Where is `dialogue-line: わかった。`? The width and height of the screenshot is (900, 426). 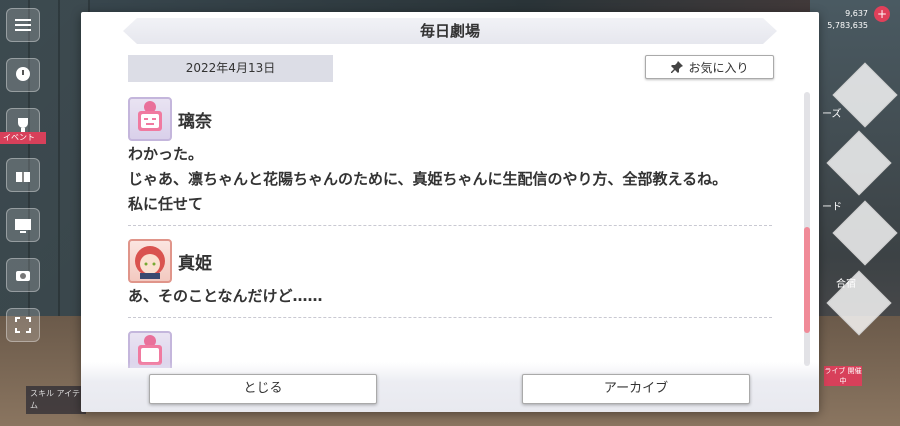 dialogue-line: わかった。 is located at coordinates (166, 154).